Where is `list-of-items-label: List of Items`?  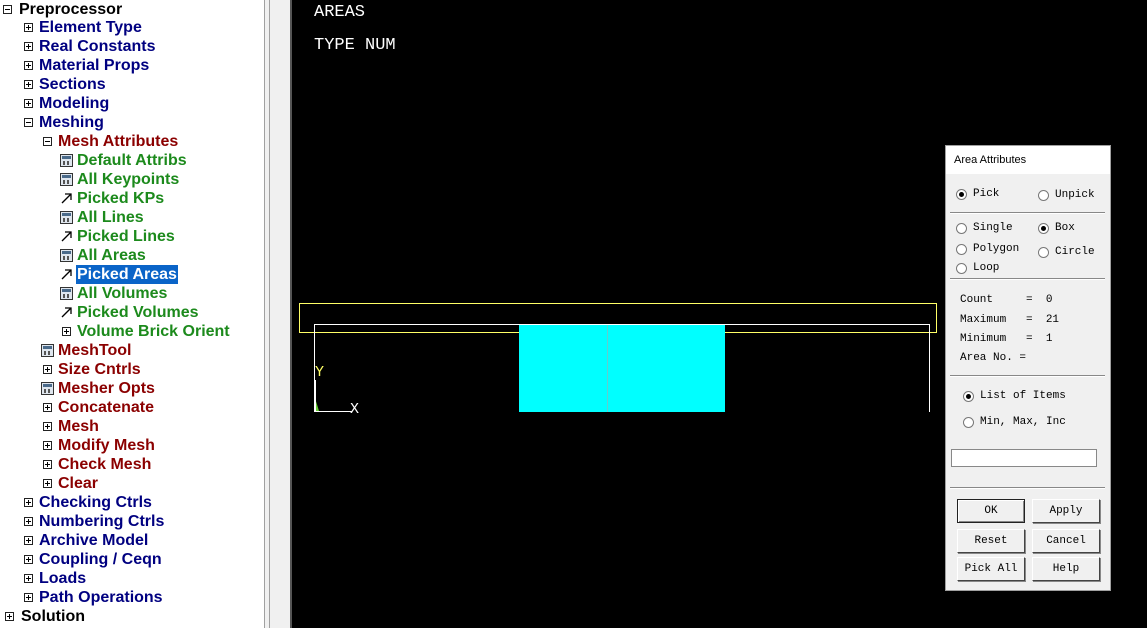
list-of-items-label: List of Items is located at coordinates (1023, 396).